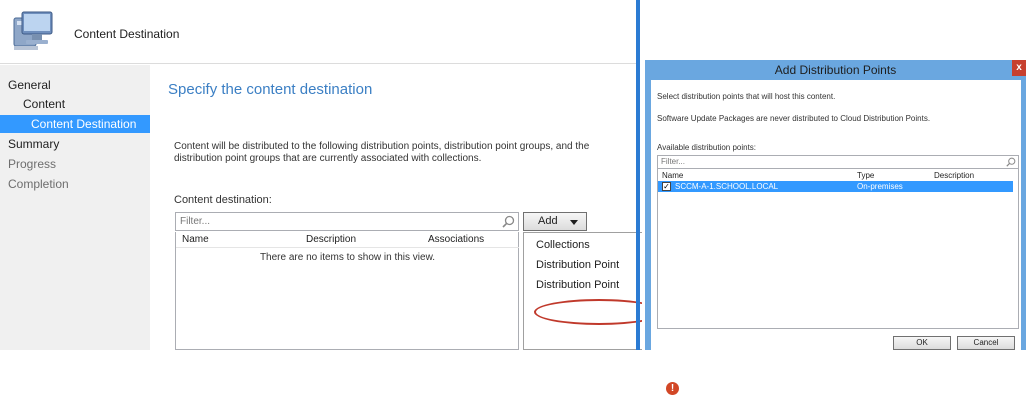 The image size is (1029, 395). I want to click on add-button: Add, so click(555, 221).